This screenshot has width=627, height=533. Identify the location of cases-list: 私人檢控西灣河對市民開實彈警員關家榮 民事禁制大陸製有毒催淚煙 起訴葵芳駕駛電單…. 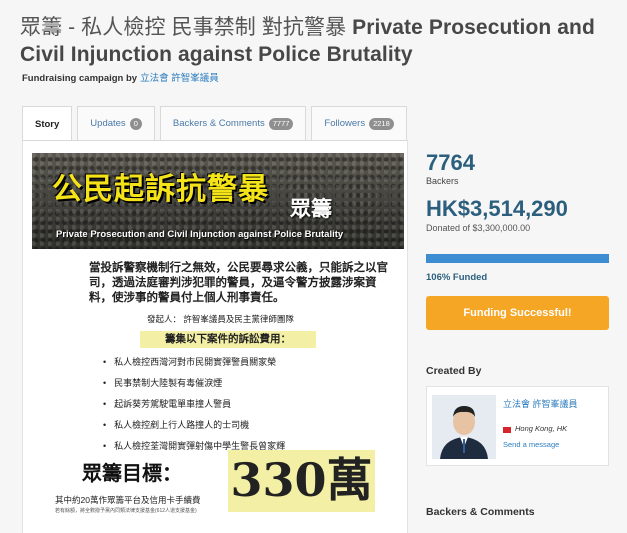
(194, 404).